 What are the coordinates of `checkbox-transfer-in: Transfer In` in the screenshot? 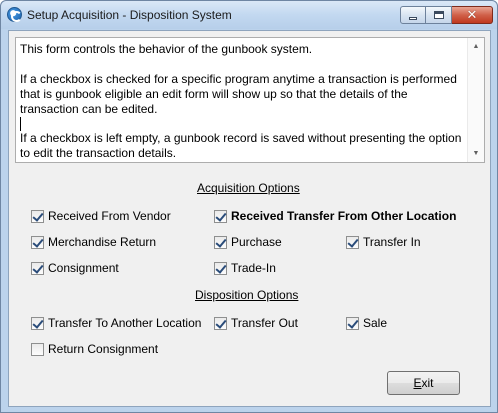 It's located at (383, 242).